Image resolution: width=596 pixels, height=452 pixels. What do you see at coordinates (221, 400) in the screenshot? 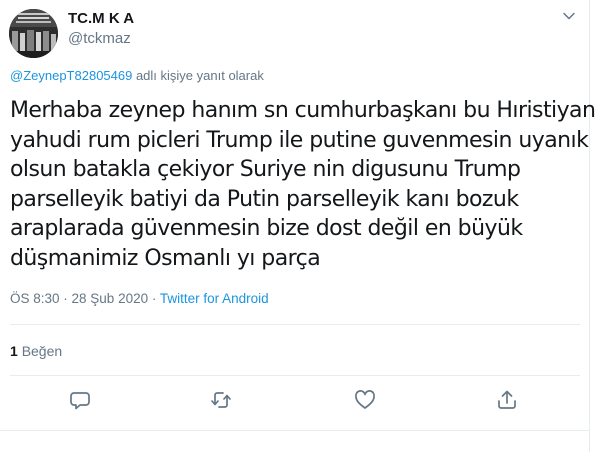
I see `retweet-icon` at bounding box center [221, 400].